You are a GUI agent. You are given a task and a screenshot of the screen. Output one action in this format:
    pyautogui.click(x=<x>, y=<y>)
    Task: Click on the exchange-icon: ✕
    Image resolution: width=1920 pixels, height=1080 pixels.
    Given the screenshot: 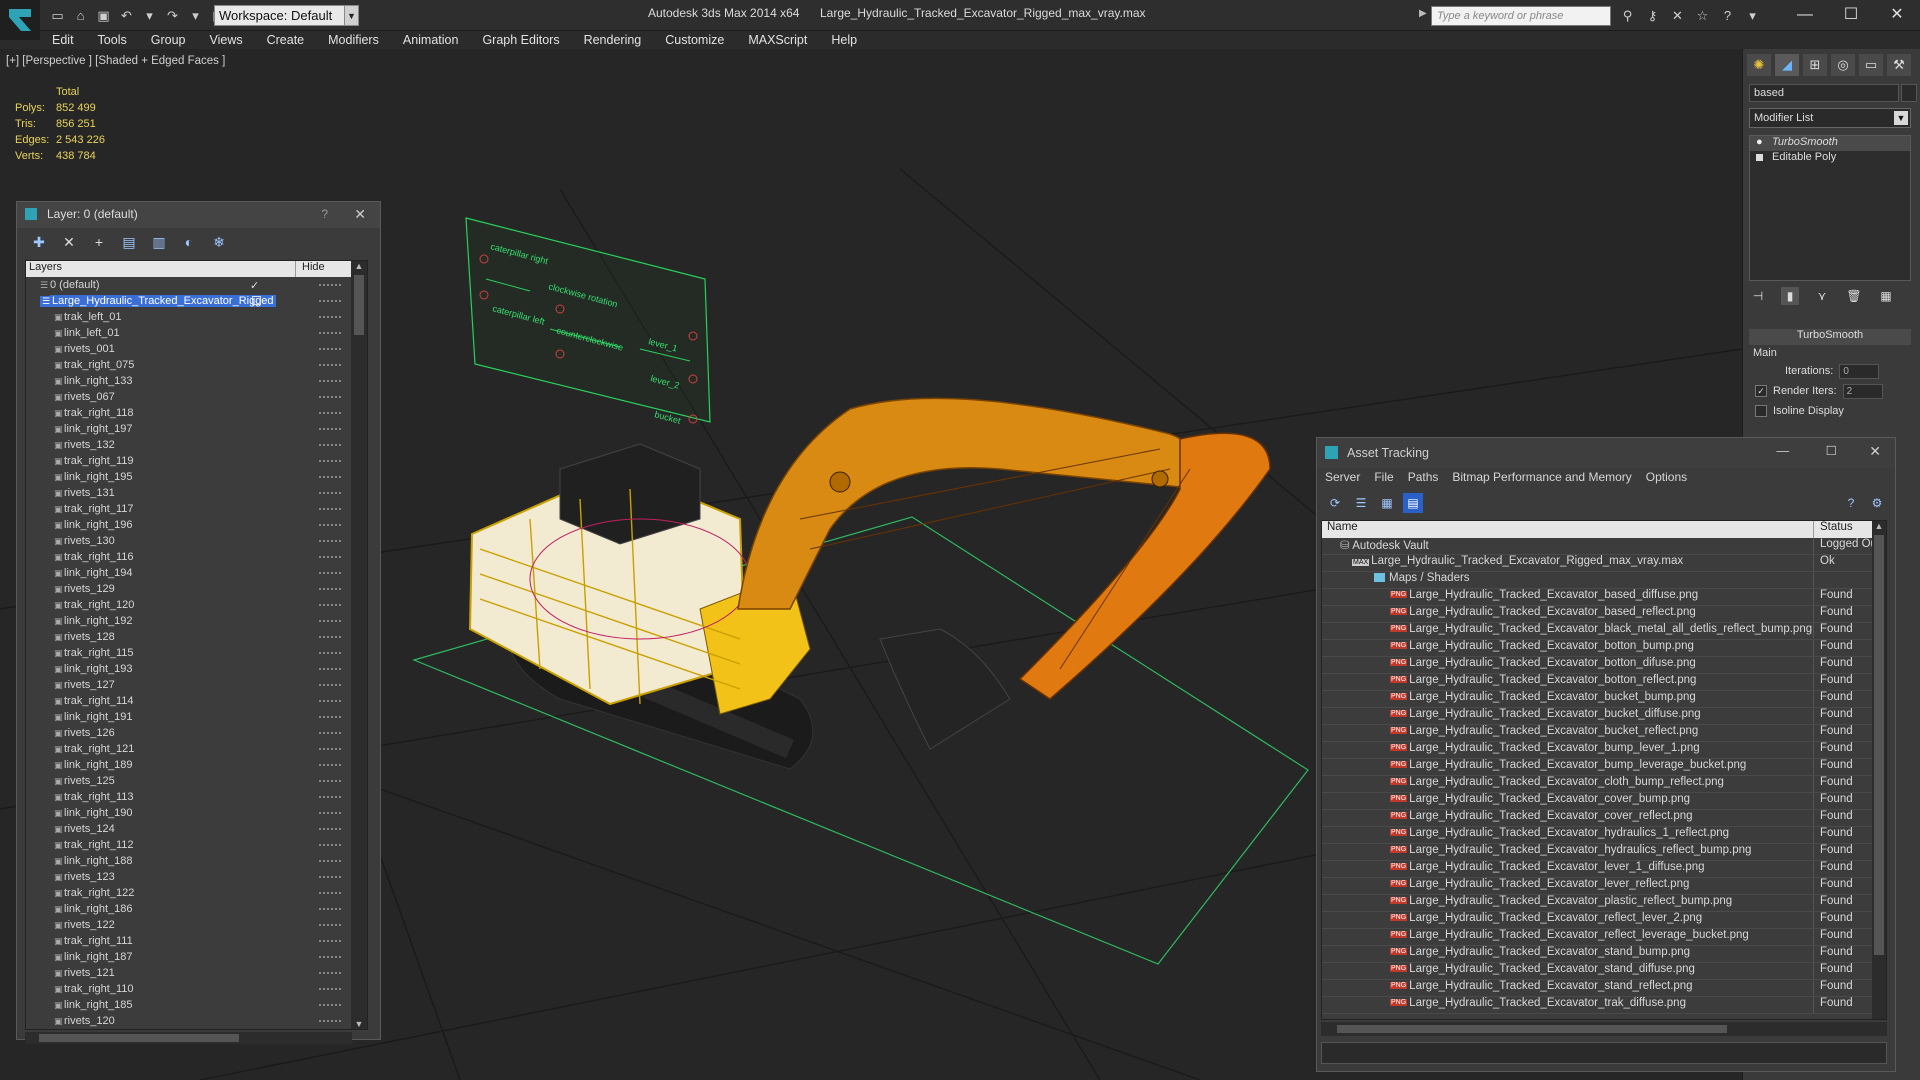 What is the action you would take?
    pyautogui.click(x=1677, y=15)
    